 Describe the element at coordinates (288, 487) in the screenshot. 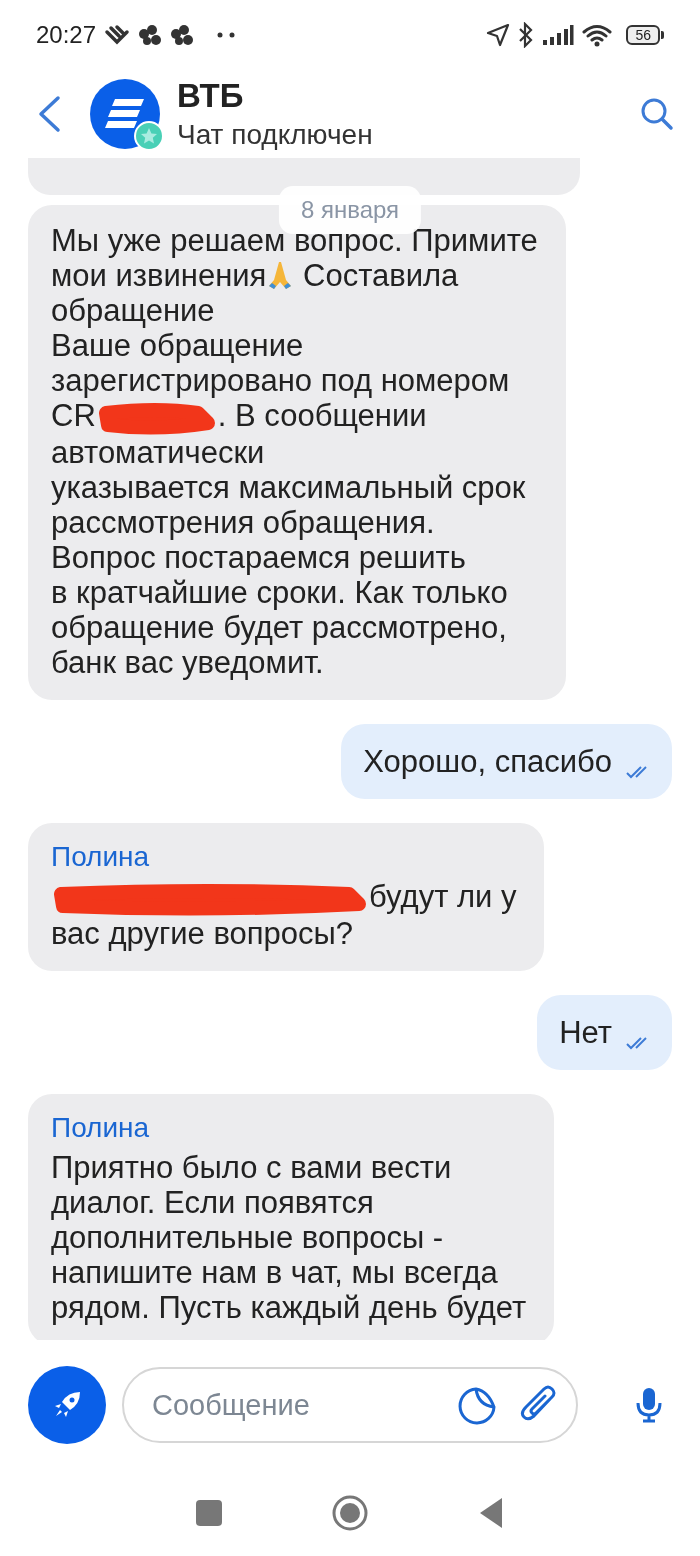

I see `message-text: указывается максимальный срок` at that location.